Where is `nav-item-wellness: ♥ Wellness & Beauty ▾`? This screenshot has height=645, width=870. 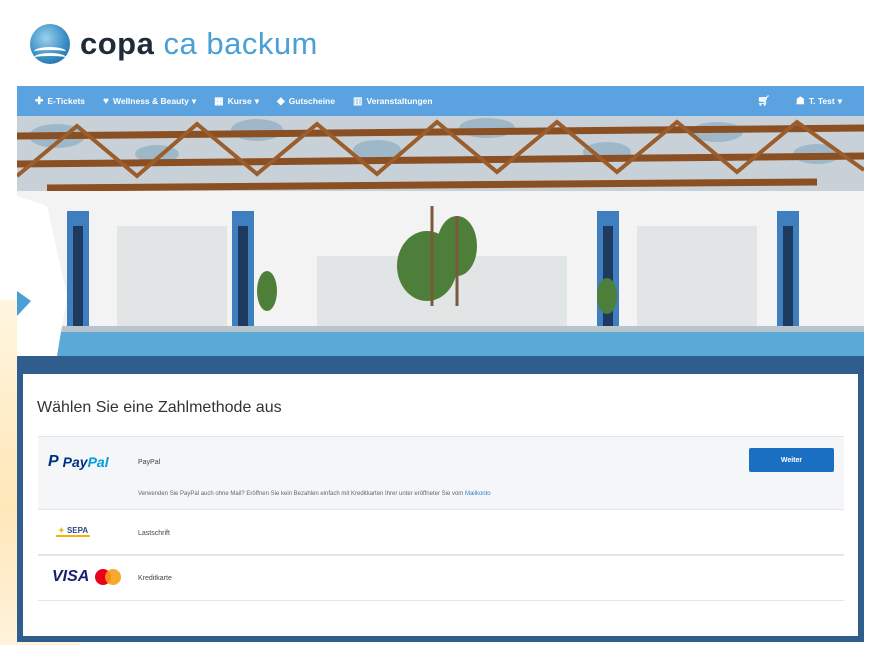 nav-item-wellness: ♥ Wellness & Beauty ▾ is located at coordinates (149, 101).